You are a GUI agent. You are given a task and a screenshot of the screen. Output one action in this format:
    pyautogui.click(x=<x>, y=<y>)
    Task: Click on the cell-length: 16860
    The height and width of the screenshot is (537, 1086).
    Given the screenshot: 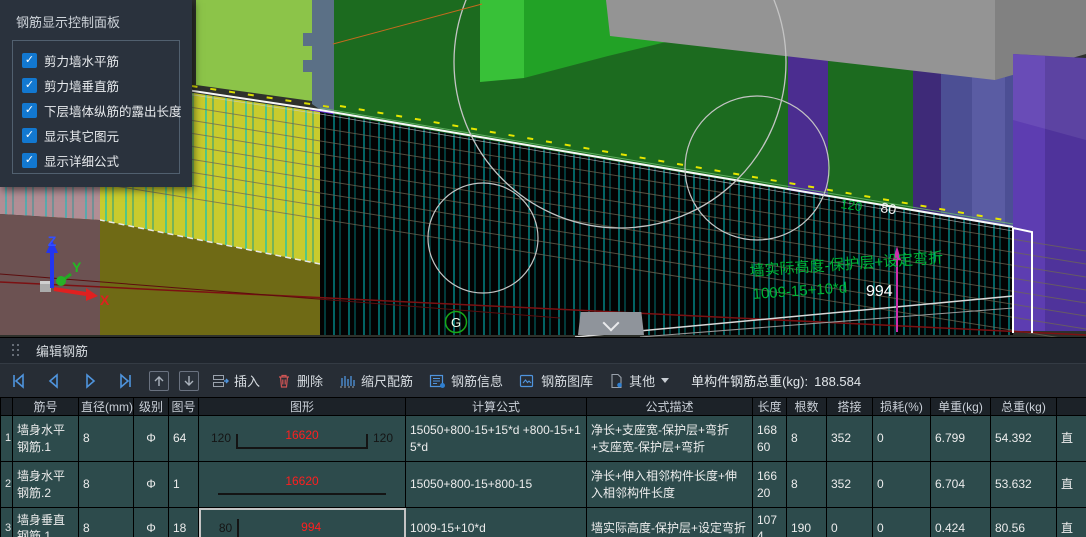 What is the action you would take?
    pyautogui.click(x=769, y=438)
    